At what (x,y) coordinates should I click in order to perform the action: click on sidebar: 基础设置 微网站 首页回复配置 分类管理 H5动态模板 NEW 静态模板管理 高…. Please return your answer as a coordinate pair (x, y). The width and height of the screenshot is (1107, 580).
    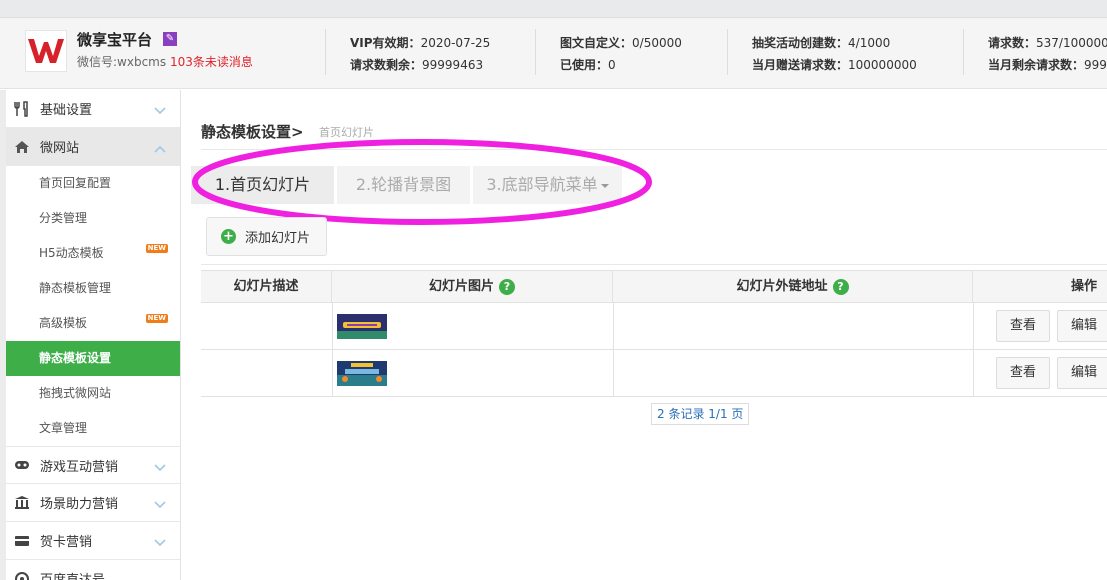
    Looking at the image, I should click on (90, 335).